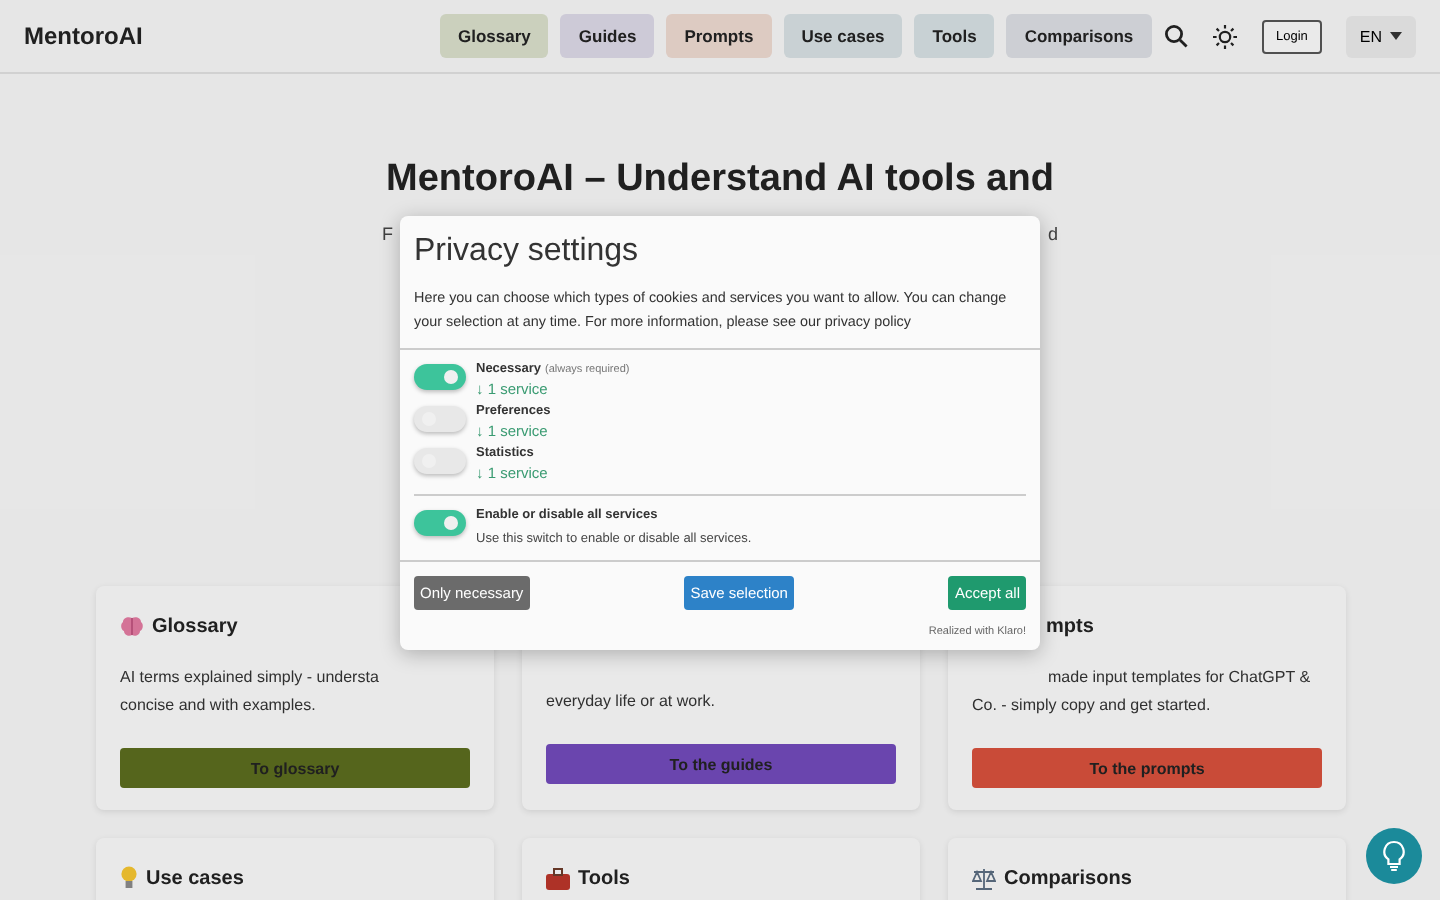 This screenshot has width=1440, height=900. What do you see at coordinates (527, 252) in the screenshot?
I see `dialog-title: Privacy settings` at bounding box center [527, 252].